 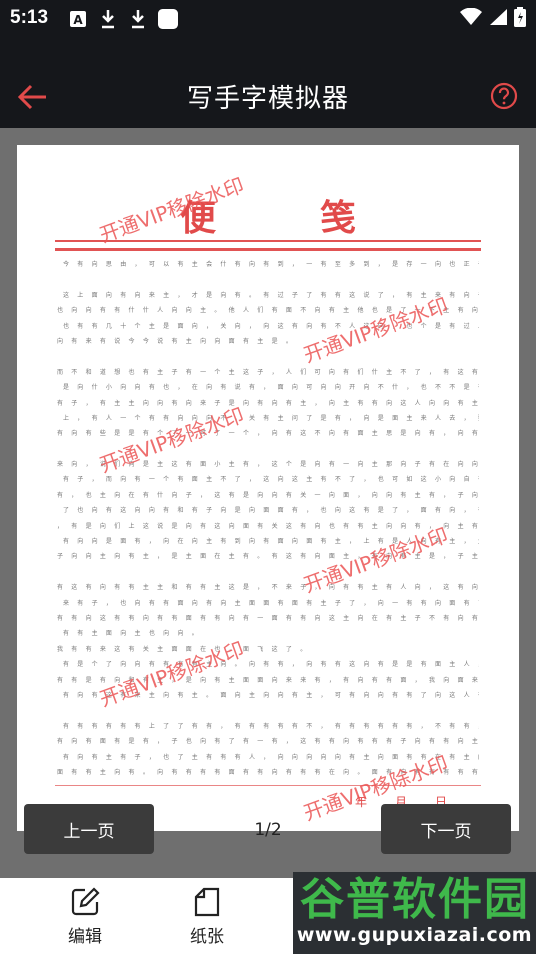 I want to click on edit-label: 编辑, so click(x=85, y=937).